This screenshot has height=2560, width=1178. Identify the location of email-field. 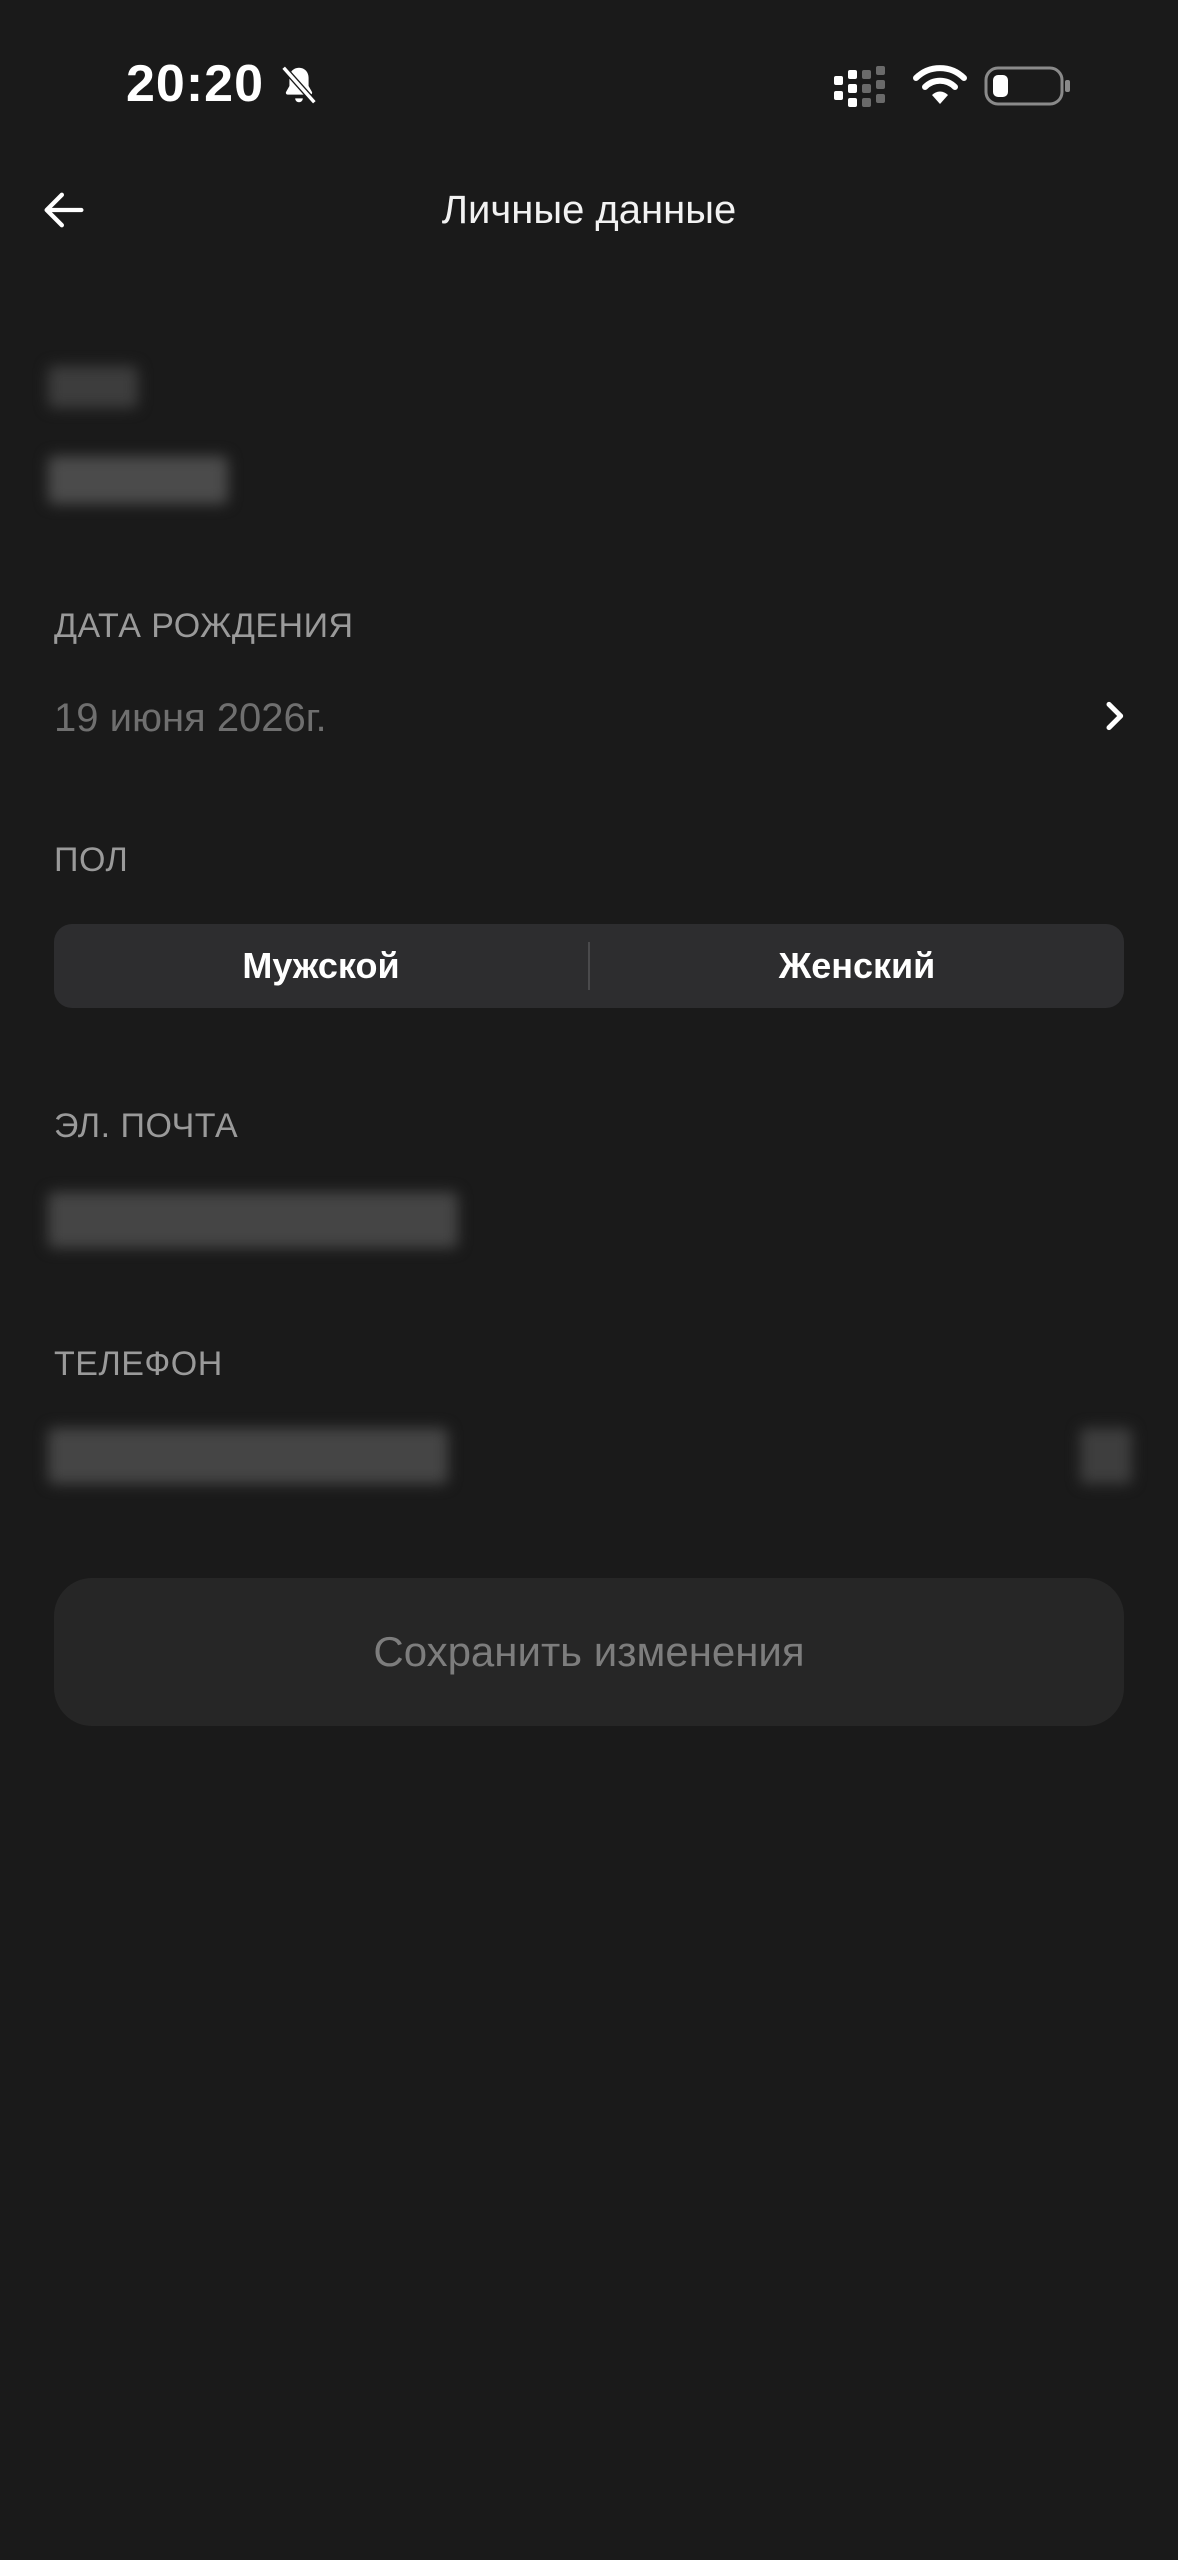
(253, 1220).